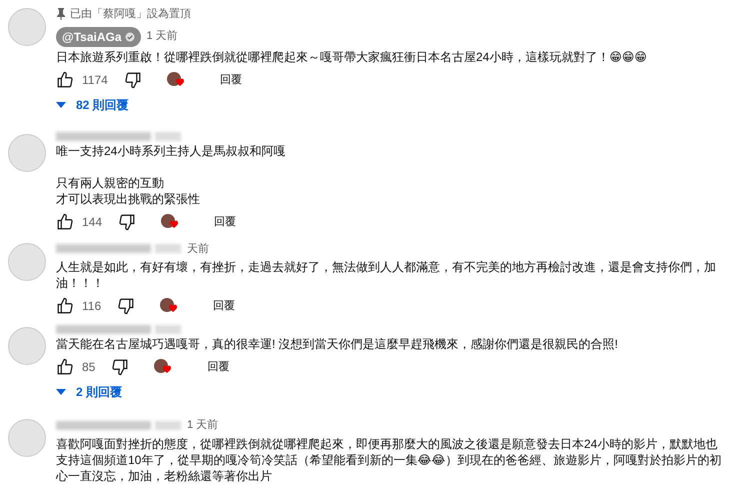 This screenshot has height=504, width=750. I want to click on replies-toggle: 82 則回覆, so click(92, 105).